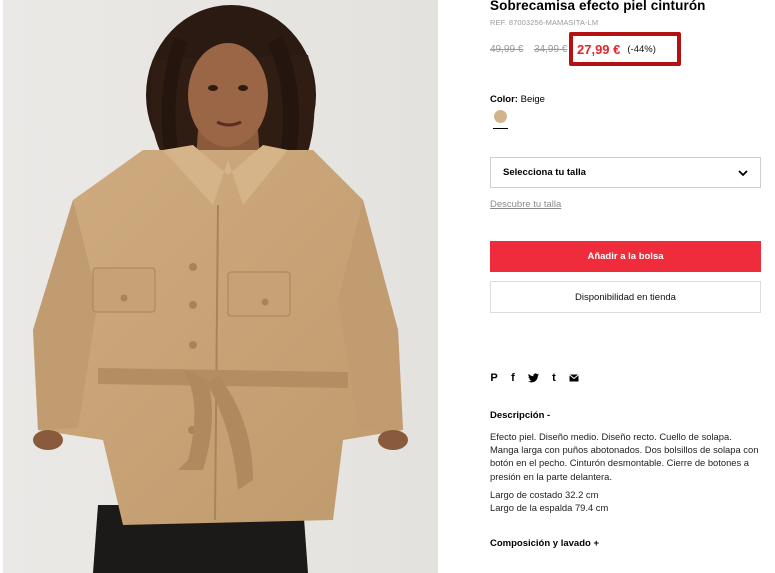 Image resolution: width=775 pixels, height=573 pixels. I want to click on facebook-icon: f, so click(513, 378).